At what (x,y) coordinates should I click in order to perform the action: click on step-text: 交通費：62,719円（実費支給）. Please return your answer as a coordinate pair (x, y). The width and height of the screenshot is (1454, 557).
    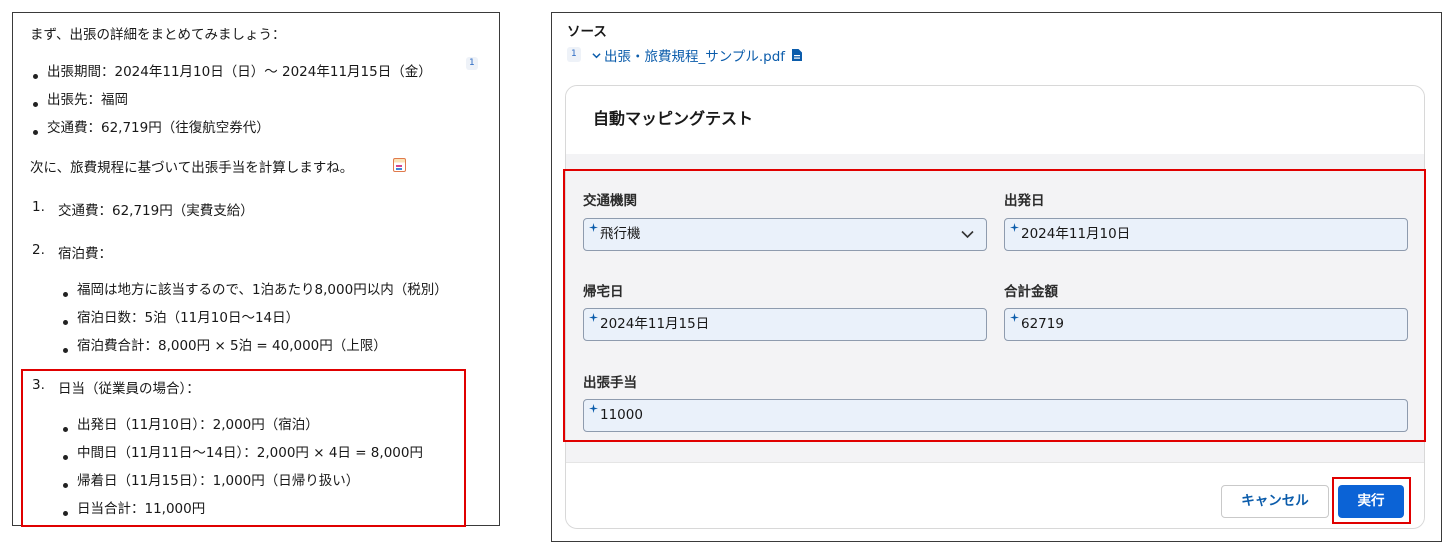
    Looking at the image, I should click on (156, 211).